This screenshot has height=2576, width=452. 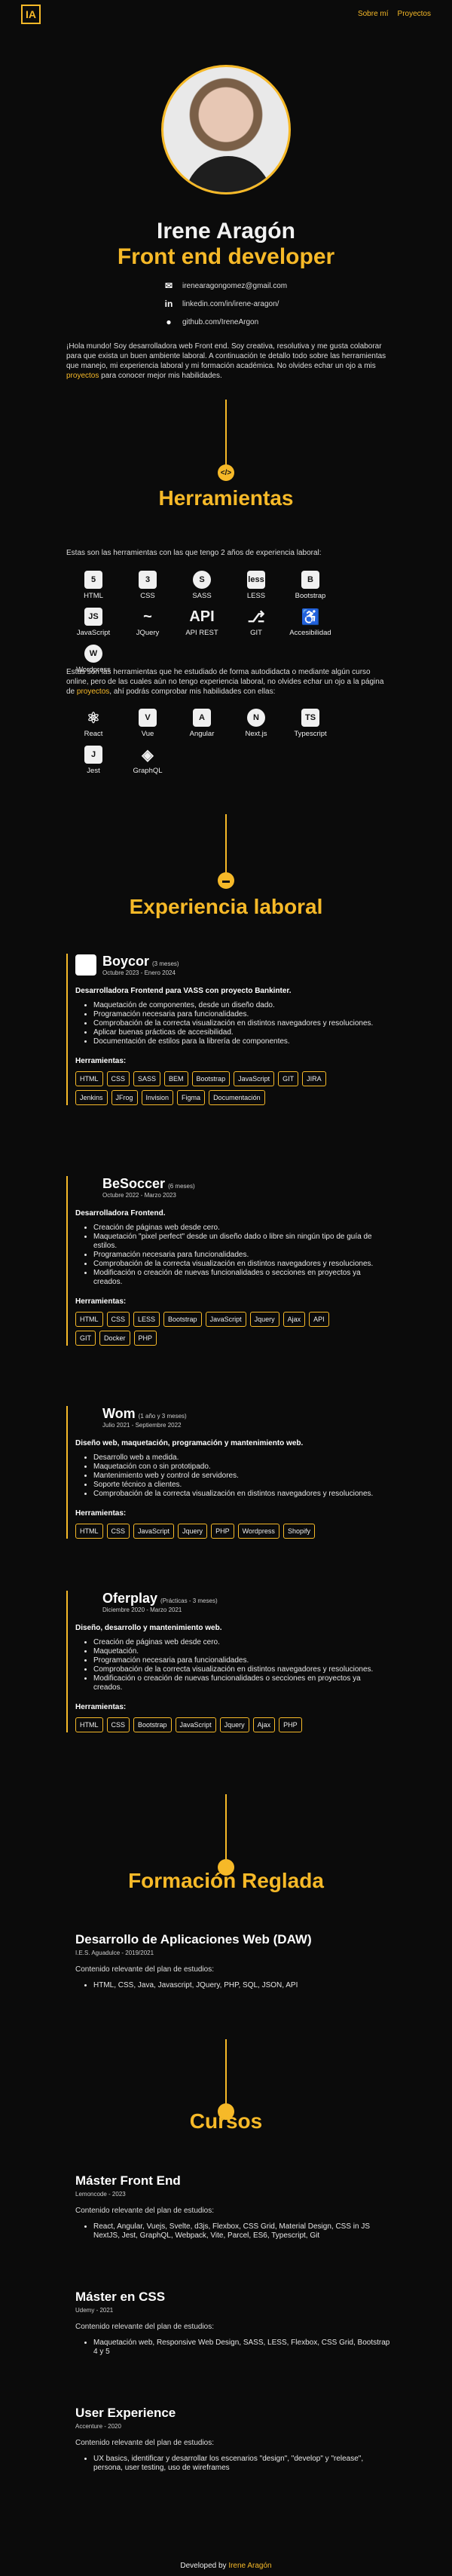 I want to click on angular-icon: A, so click(x=202, y=718).